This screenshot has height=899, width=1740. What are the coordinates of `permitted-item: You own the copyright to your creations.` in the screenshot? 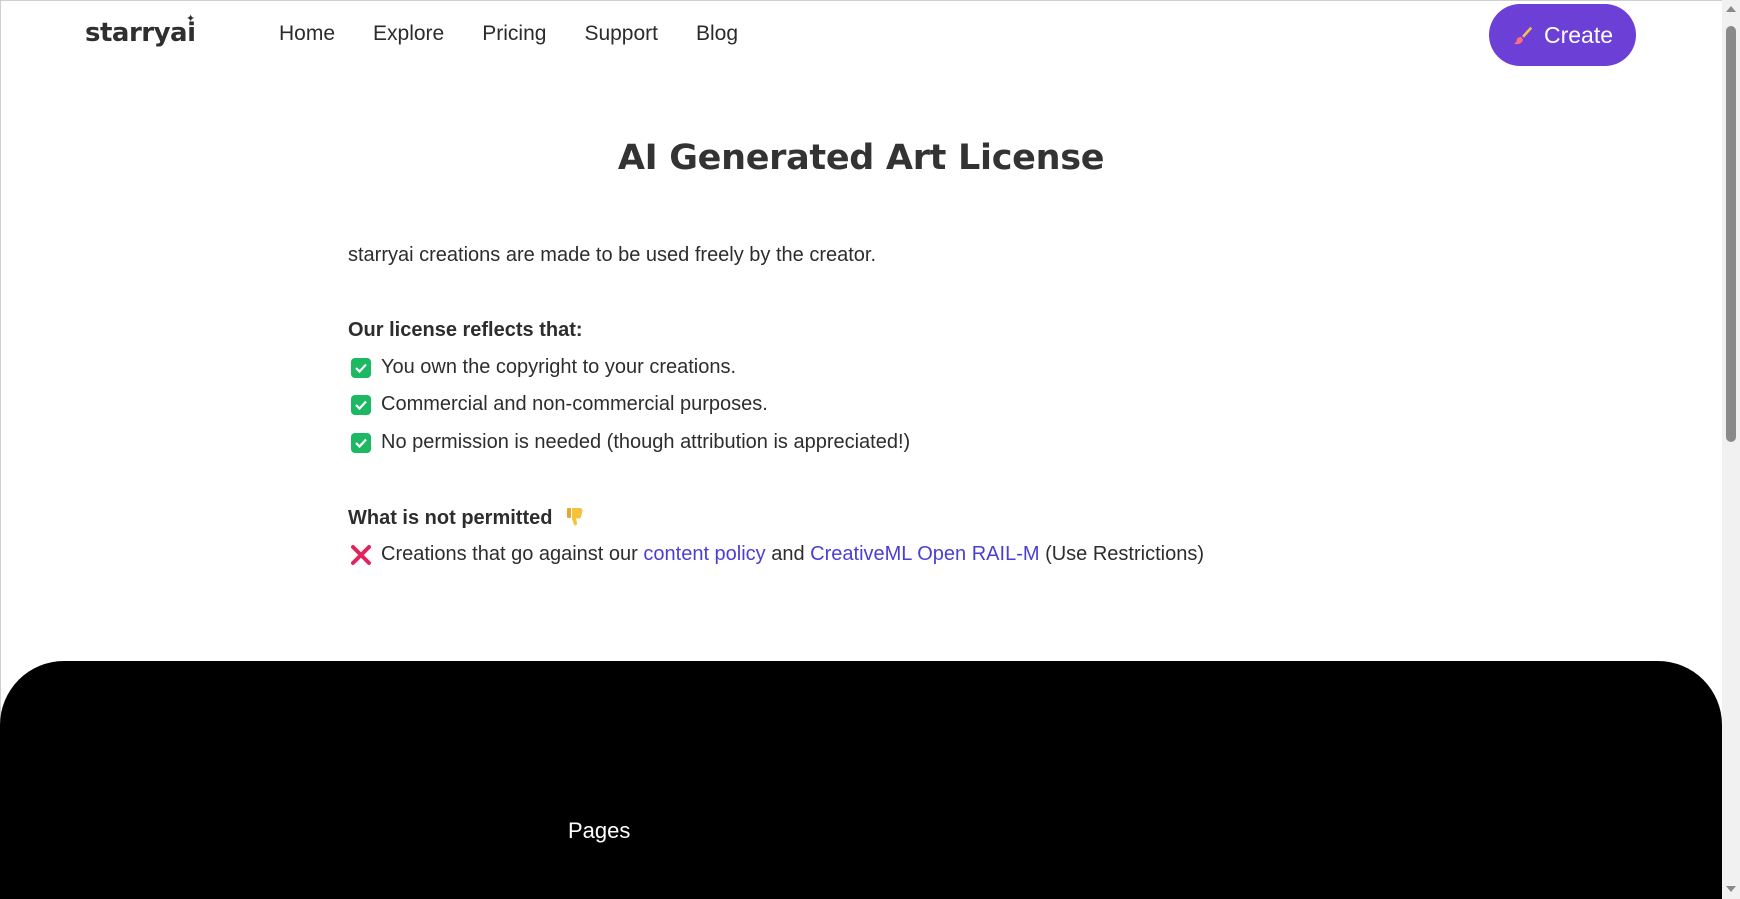 It's located at (542, 367).